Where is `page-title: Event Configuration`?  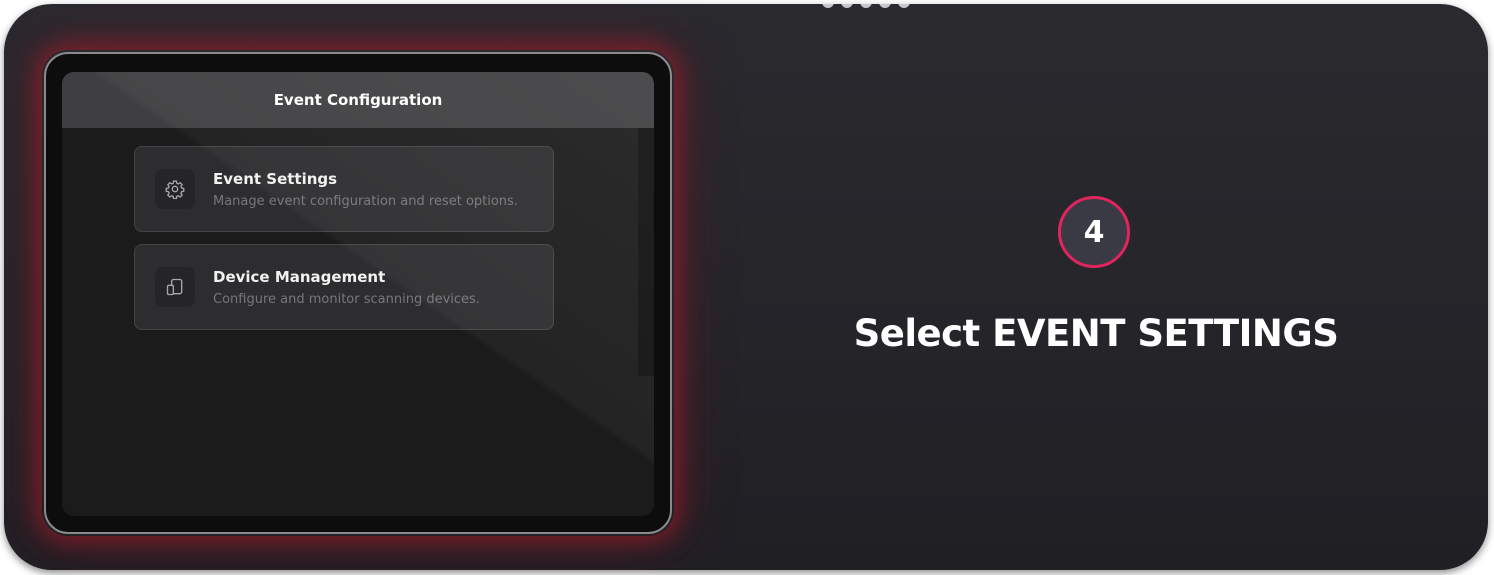
page-title: Event Configuration is located at coordinates (358, 100).